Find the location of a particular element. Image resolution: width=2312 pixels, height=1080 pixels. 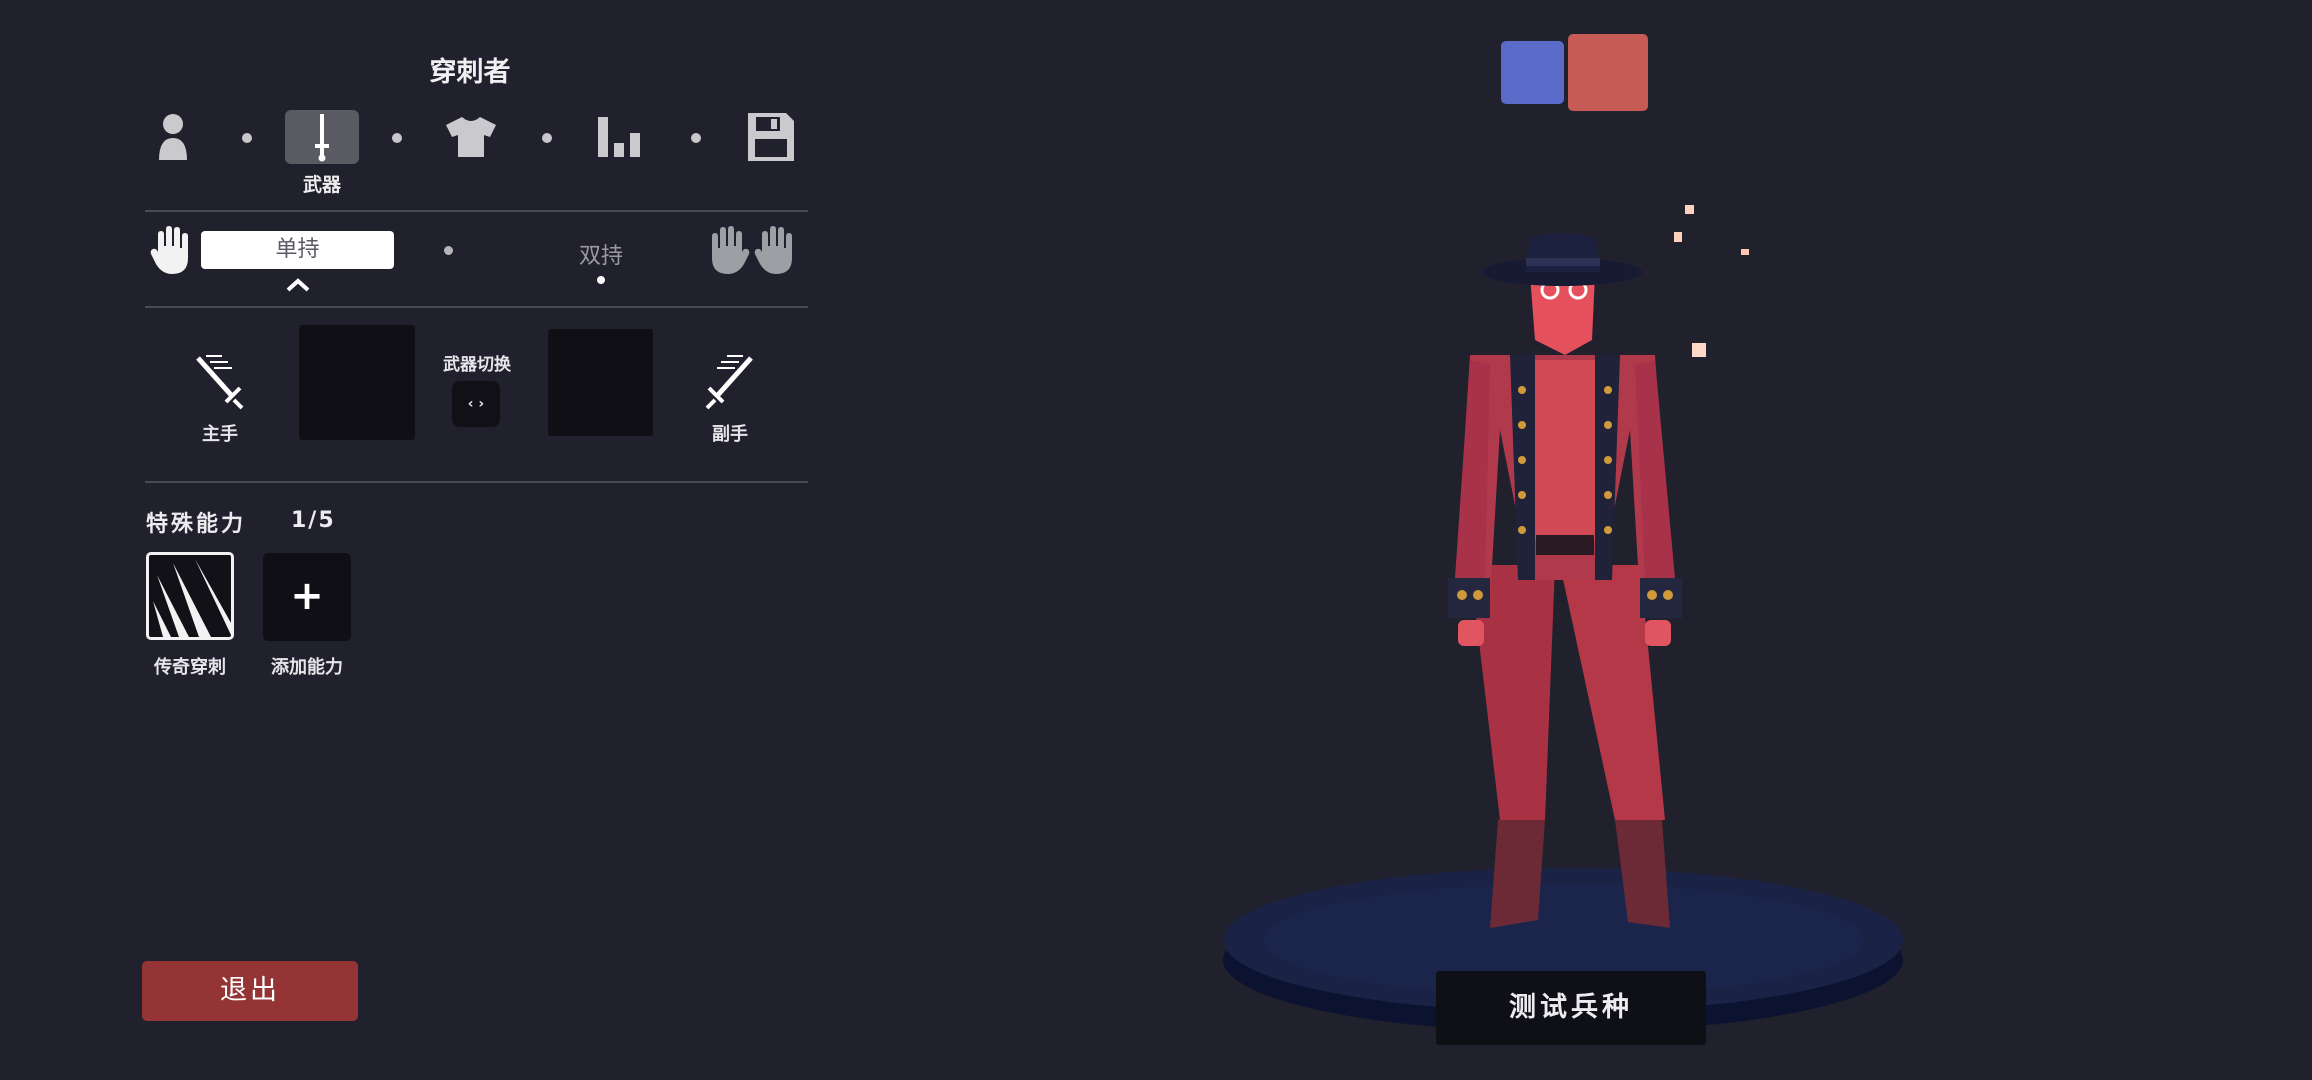

step-stats-button is located at coordinates (621, 137).